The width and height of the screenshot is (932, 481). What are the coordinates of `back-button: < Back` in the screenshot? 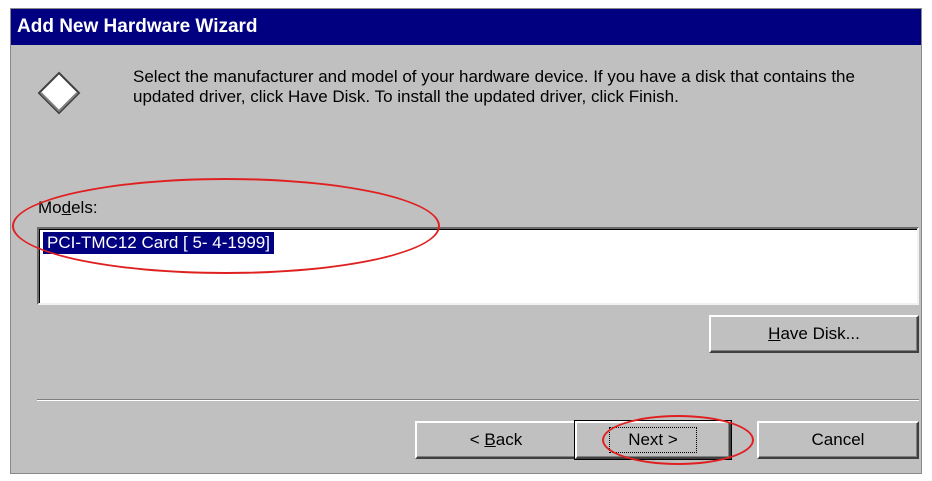 It's located at (496, 440).